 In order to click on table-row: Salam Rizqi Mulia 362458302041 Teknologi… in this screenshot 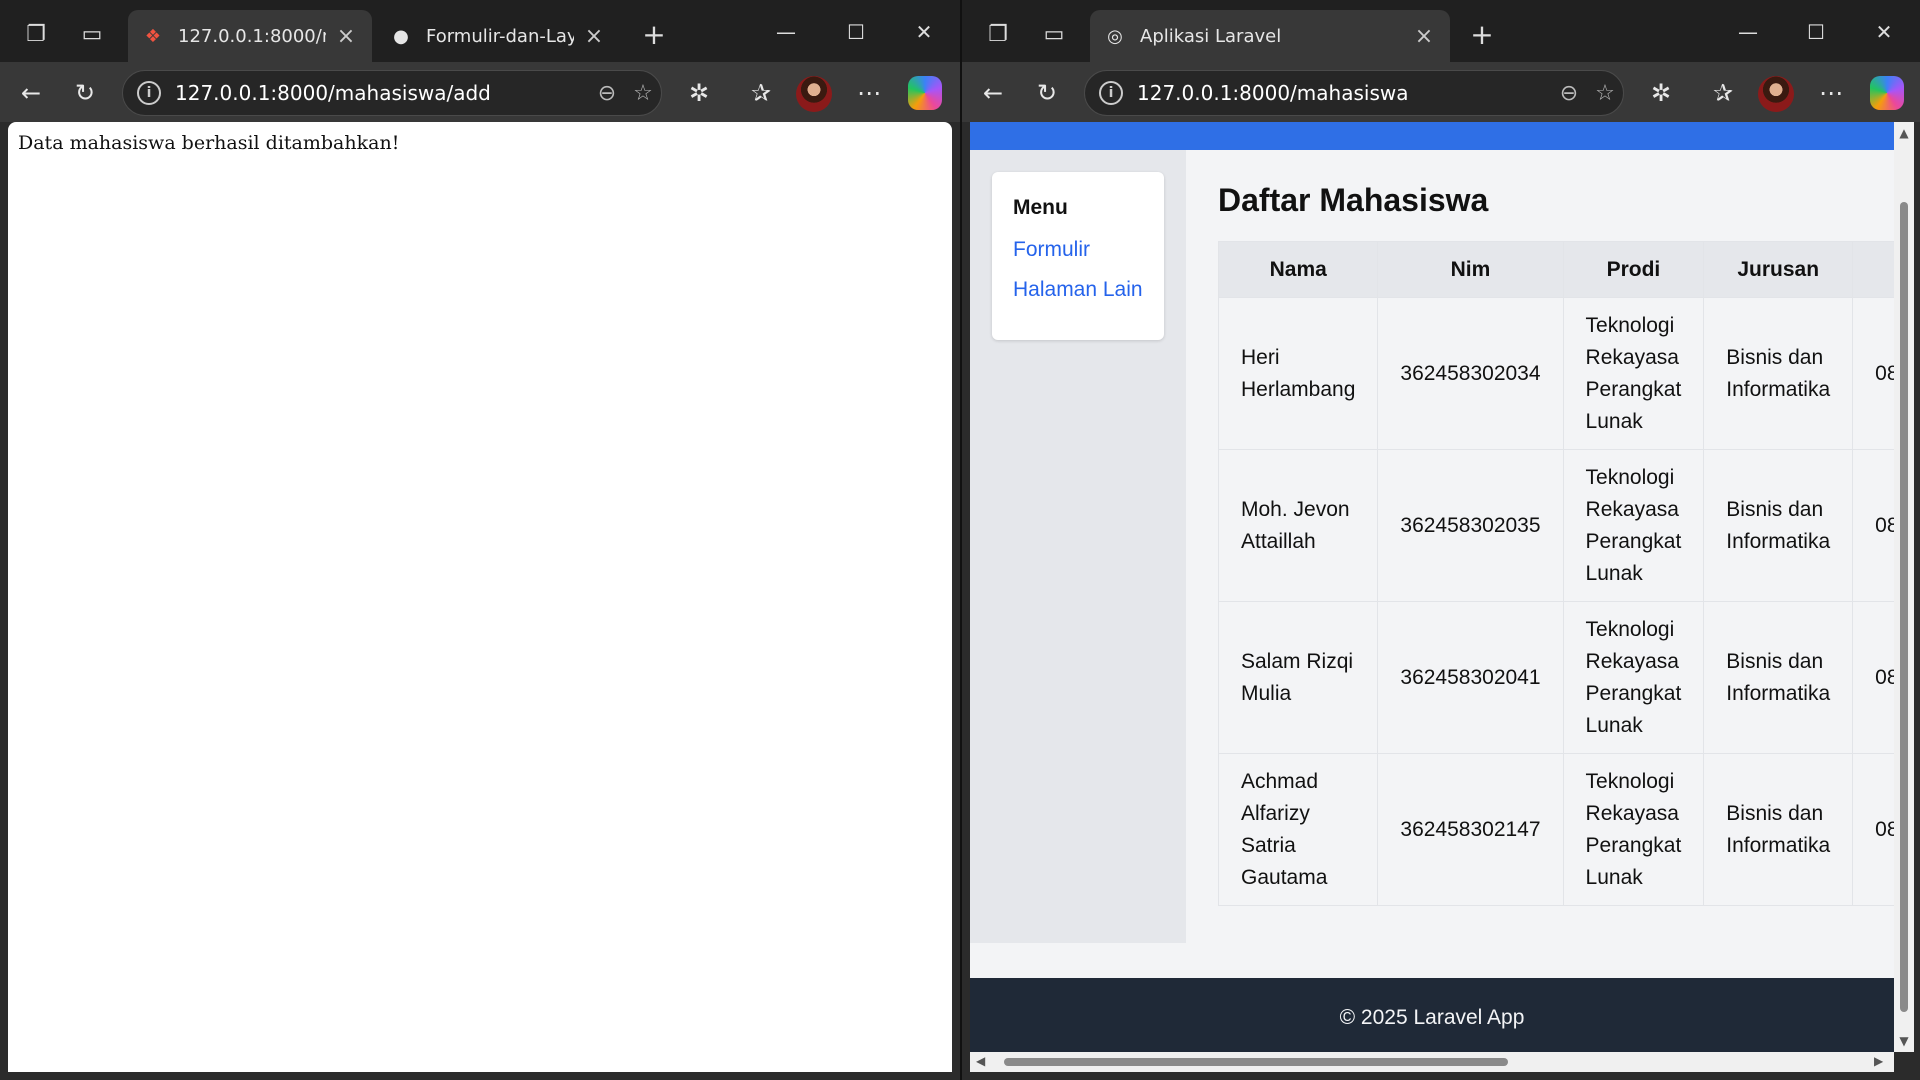, I will do `click(1555, 677)`.